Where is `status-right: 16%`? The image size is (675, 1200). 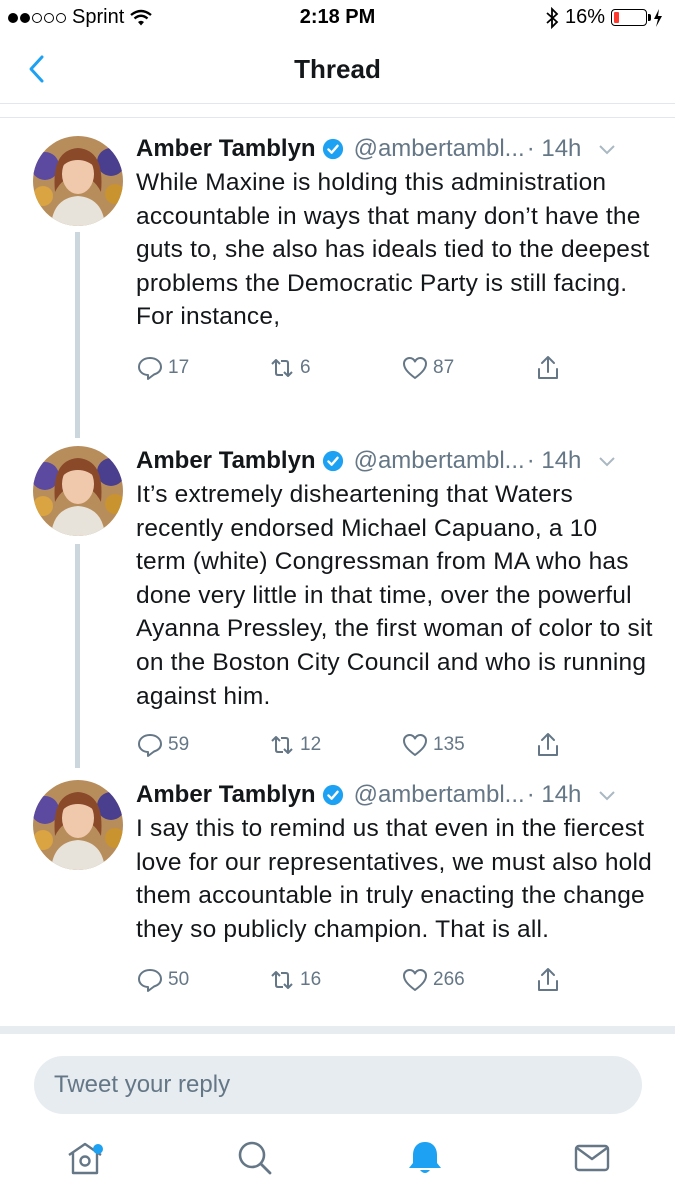
status-right: 16% is located at coordinates (604, 17).